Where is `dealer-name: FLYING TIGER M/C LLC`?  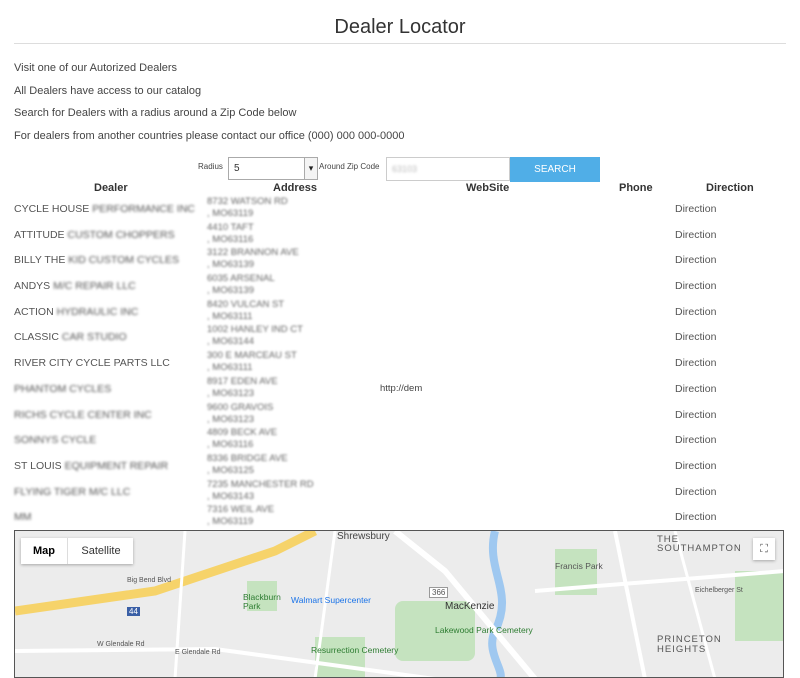 dealer-name: FLYING TIGER M/C LLC is located at coordinates (72, 492).